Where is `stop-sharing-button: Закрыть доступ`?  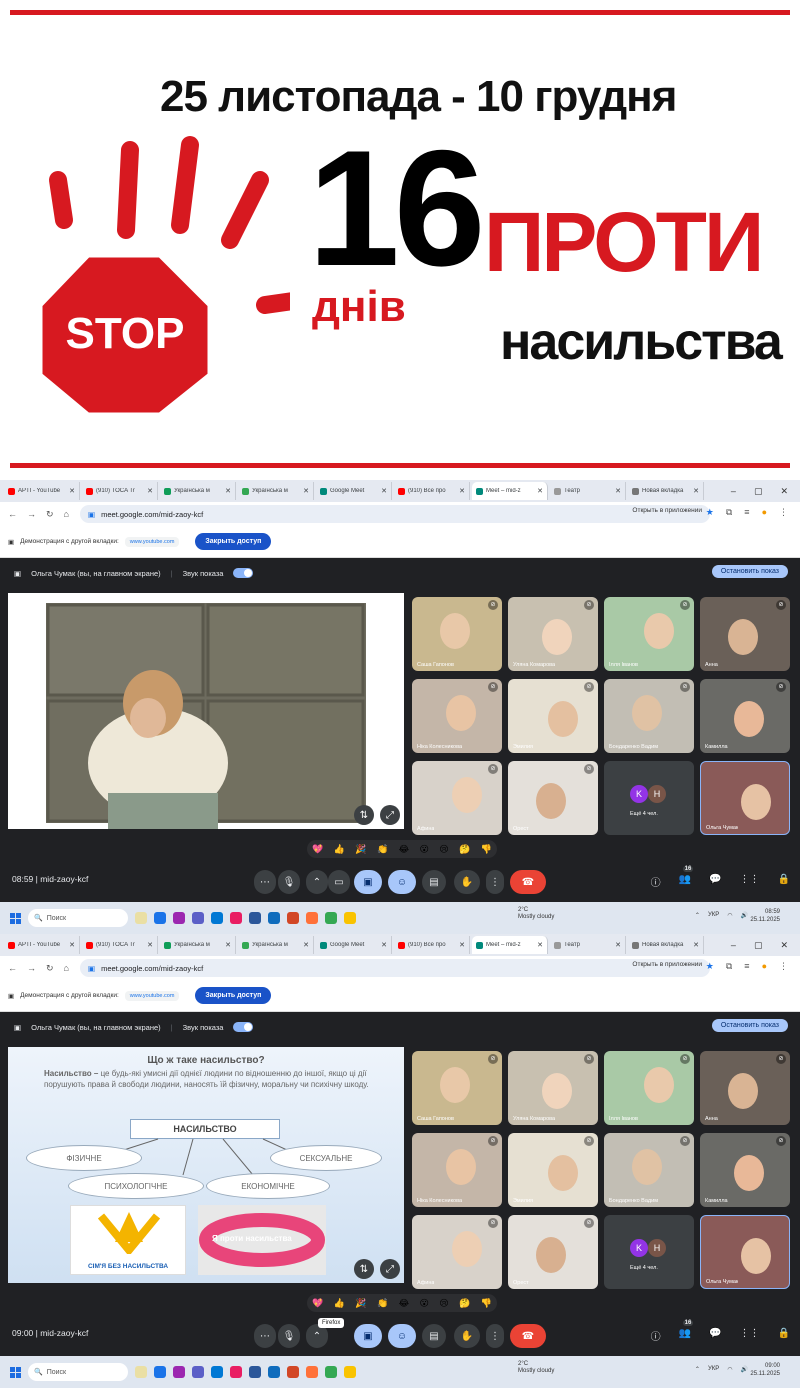
stop-sharing-button: Закрыть доступ is located at coordinates (233, 541).